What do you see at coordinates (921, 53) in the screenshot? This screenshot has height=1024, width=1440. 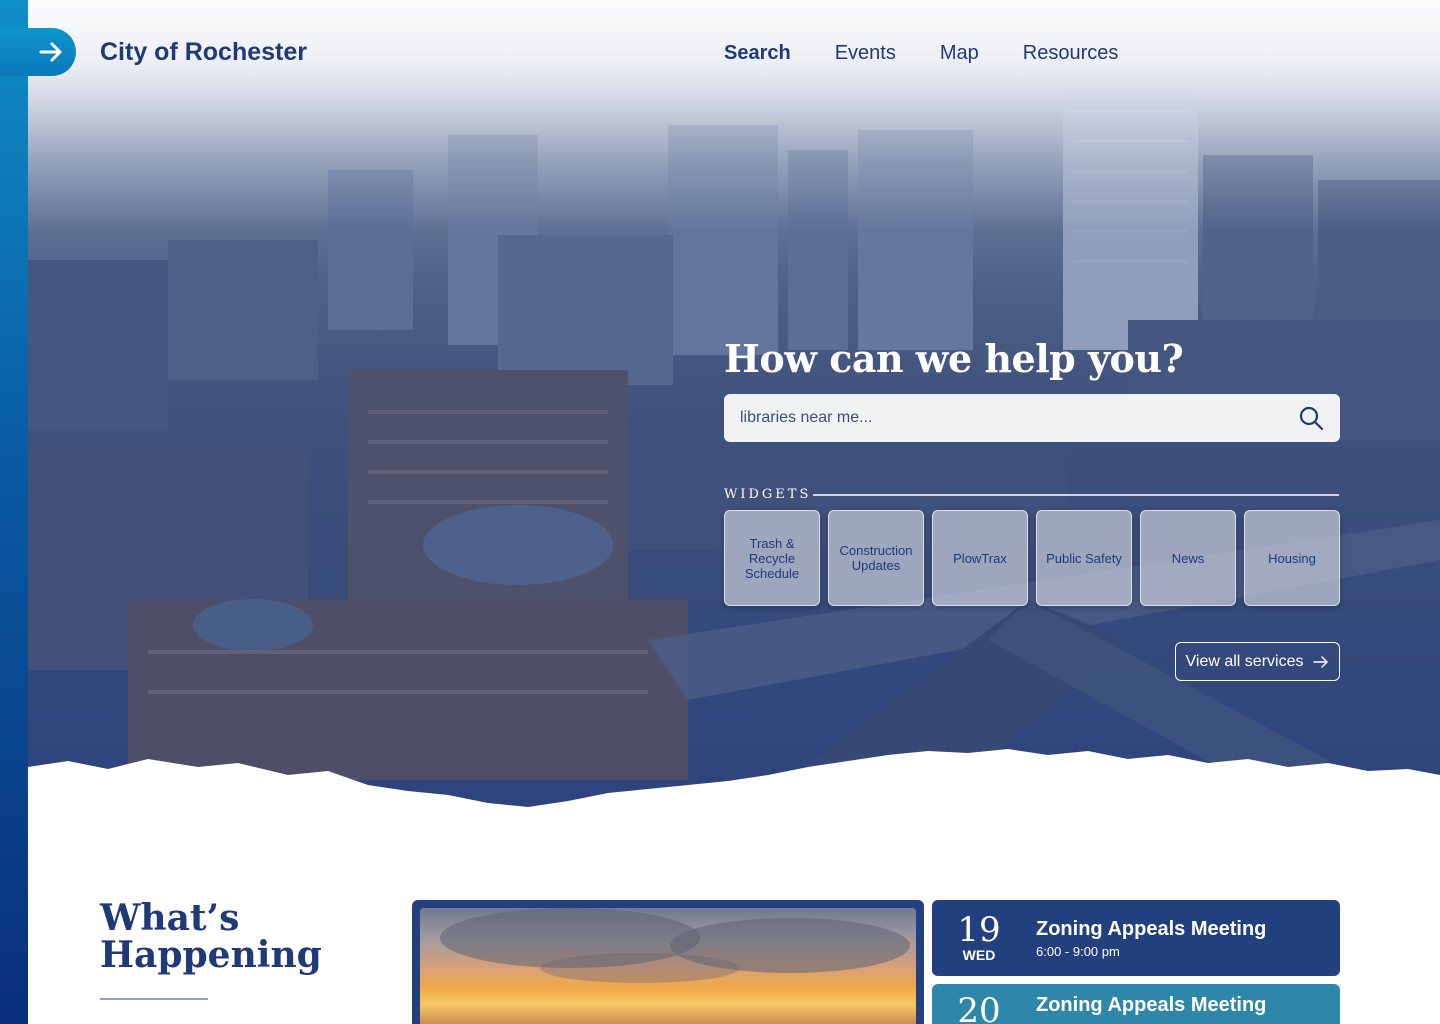 I see `main-nav: Search Events Map Resources` at bounding box center [921, 53].